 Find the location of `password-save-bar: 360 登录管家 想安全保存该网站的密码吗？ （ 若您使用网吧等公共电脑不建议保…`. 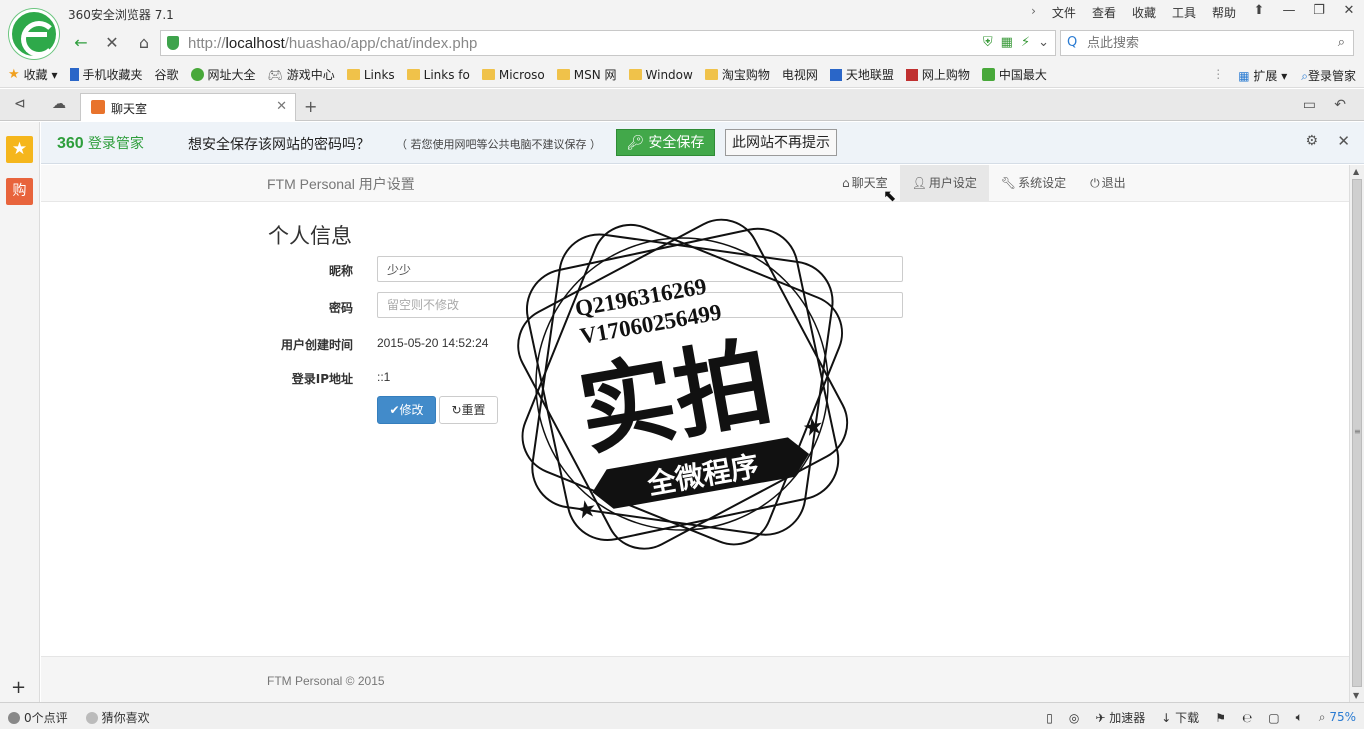

password-save-bar: 360 登录管家 想安全保存该网站的密码吗？ （ 若您使用网吧等公共电脑不建议保… is located at coordinates (702, 143).